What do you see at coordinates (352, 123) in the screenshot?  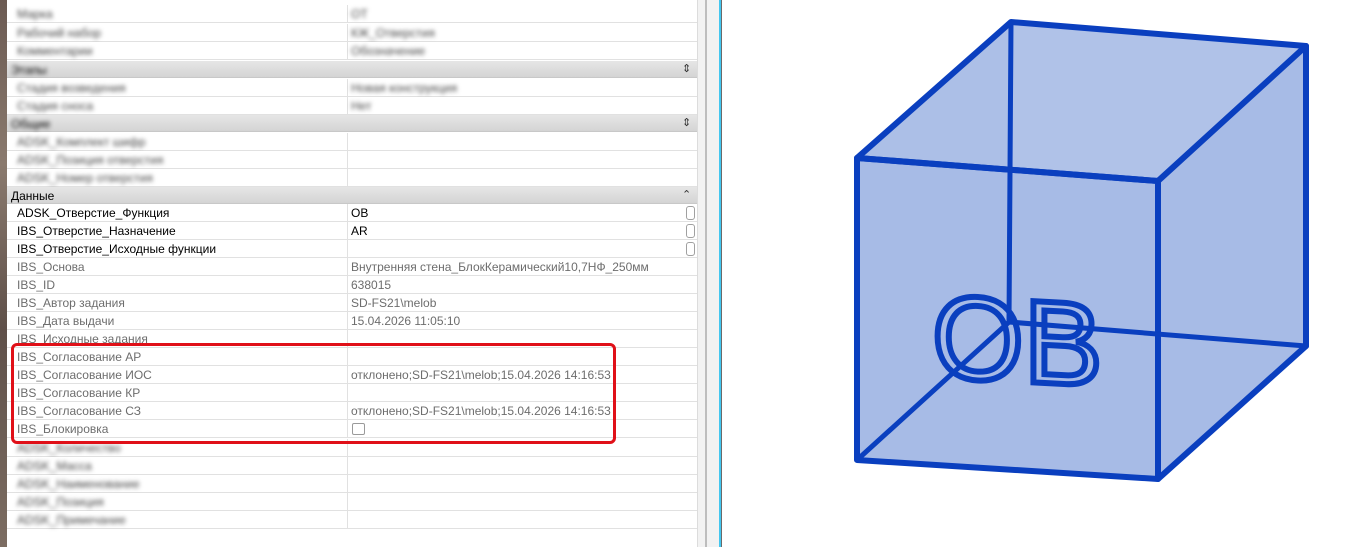 I see `group-header-general: Общие ⇕` at bounding box center [352, 123].